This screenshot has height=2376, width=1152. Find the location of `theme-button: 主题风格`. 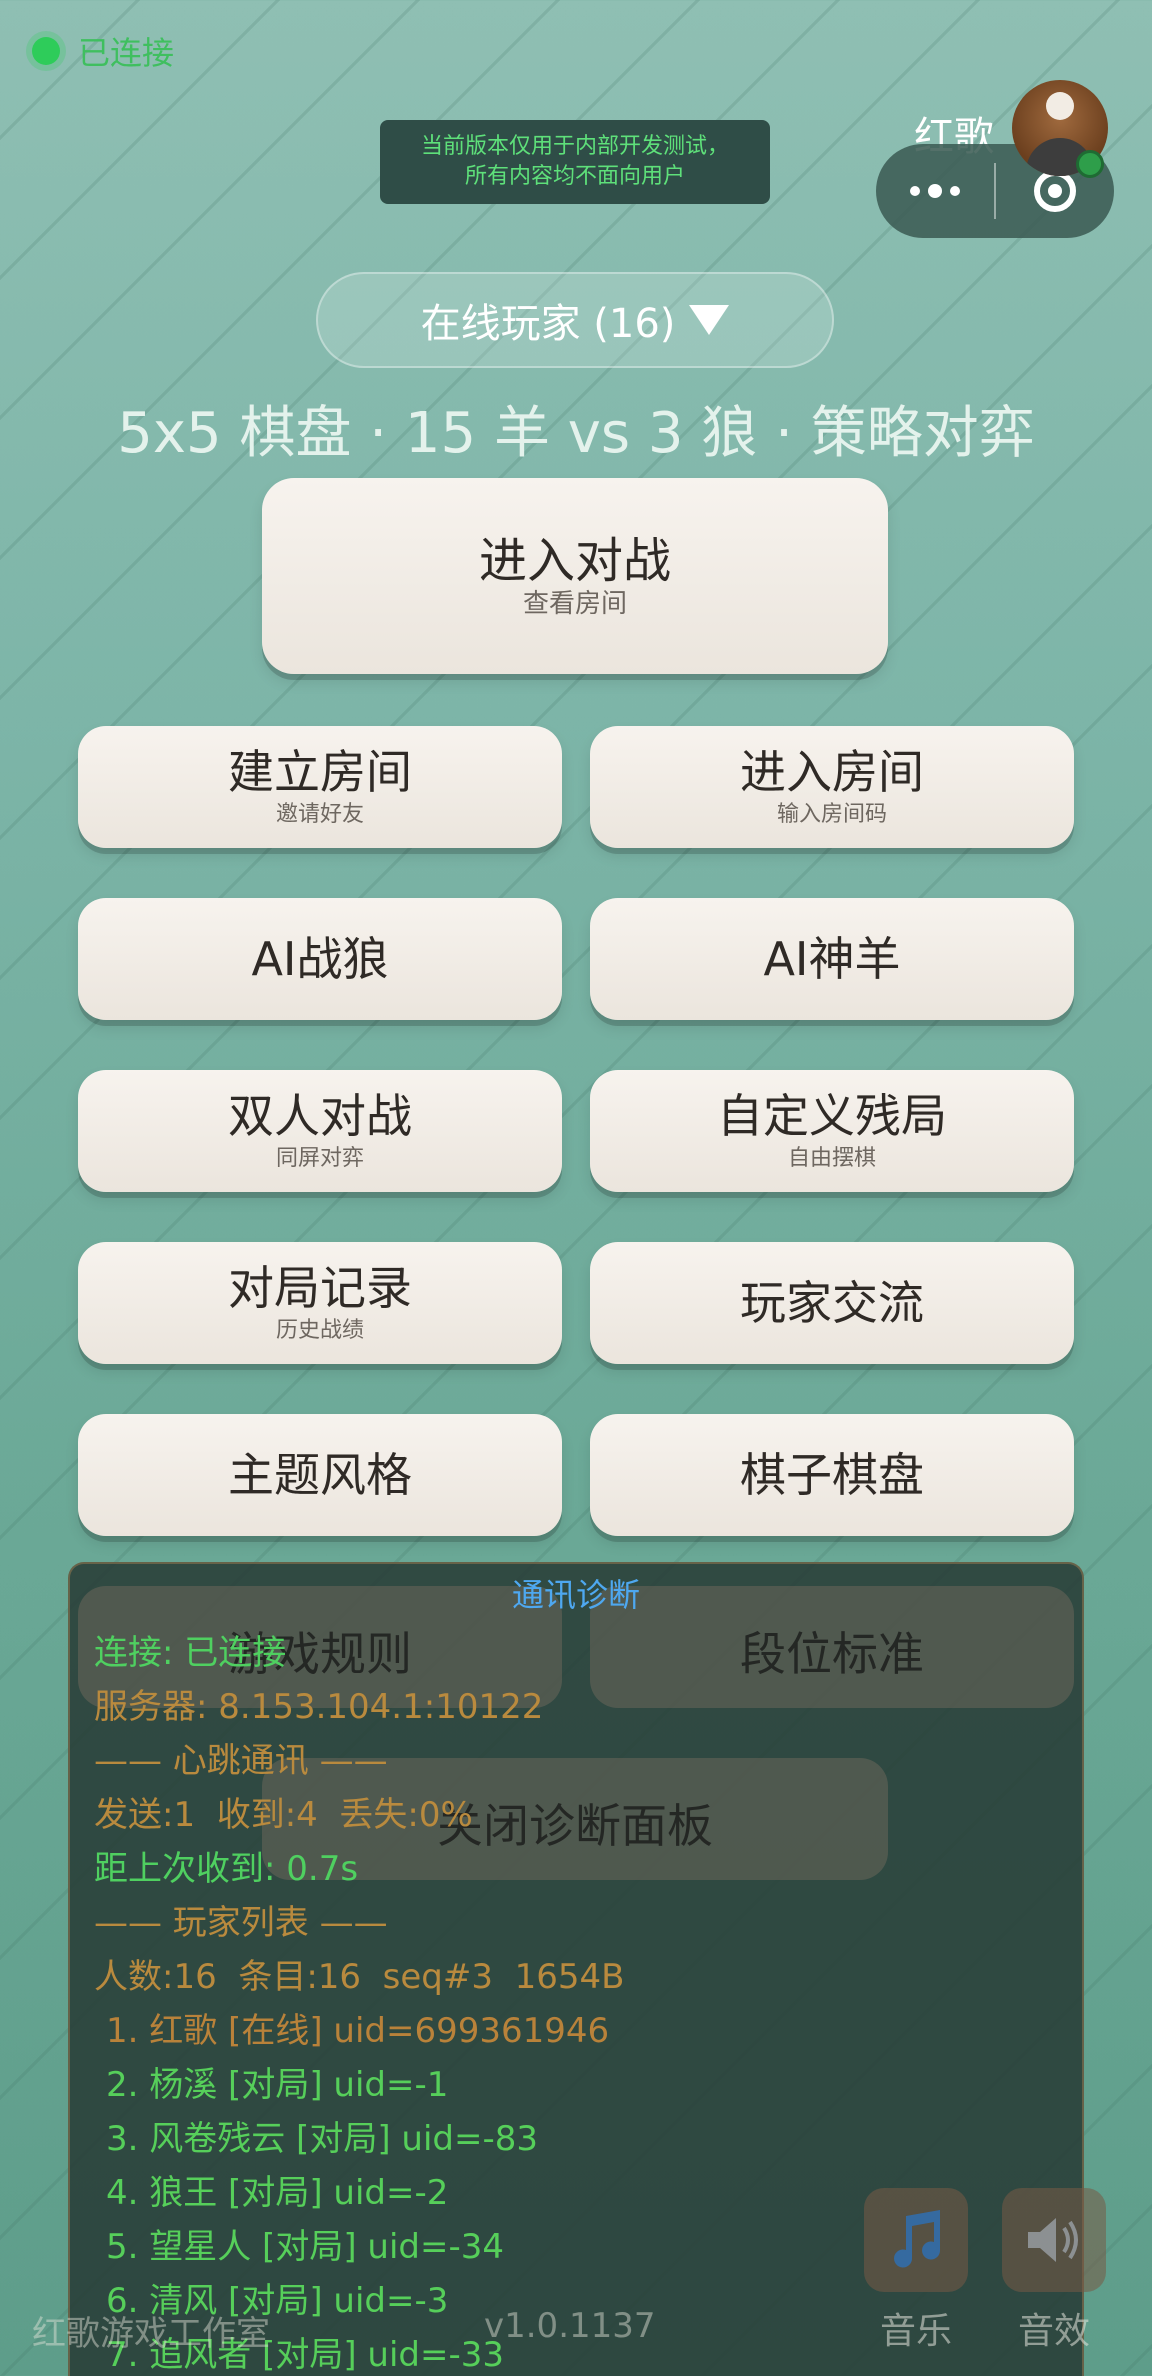

theme-button: 主题风格 is located at coordinates (320, 1475).